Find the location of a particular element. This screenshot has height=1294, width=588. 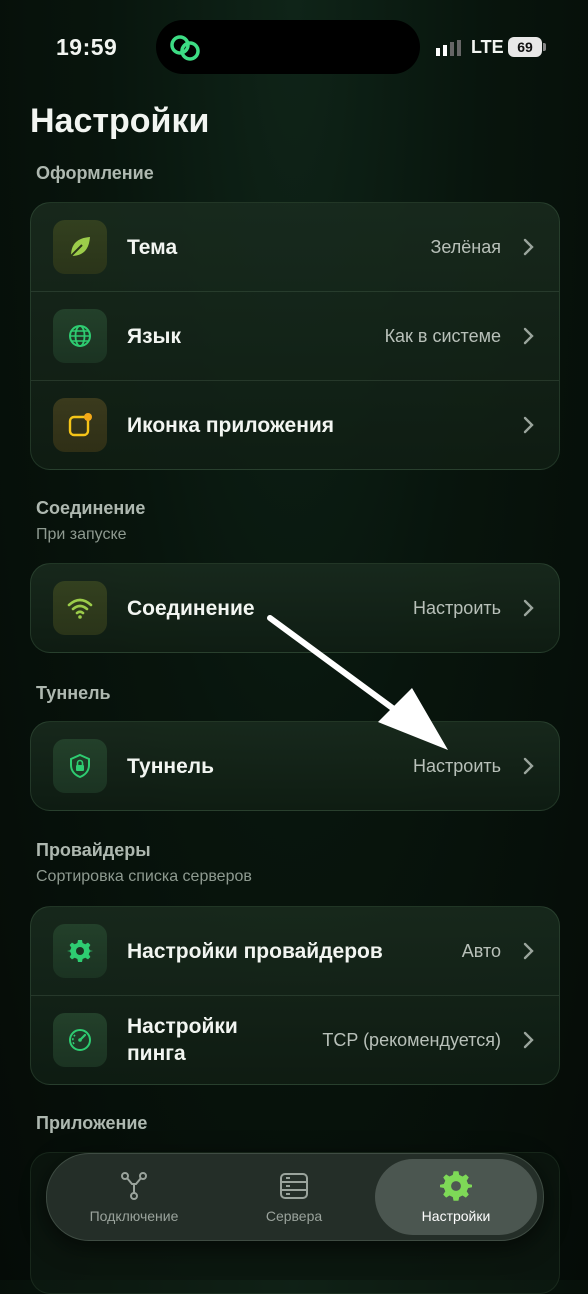

status-bar: 19:59 LTE 69 is located at coordinates (294, 48).